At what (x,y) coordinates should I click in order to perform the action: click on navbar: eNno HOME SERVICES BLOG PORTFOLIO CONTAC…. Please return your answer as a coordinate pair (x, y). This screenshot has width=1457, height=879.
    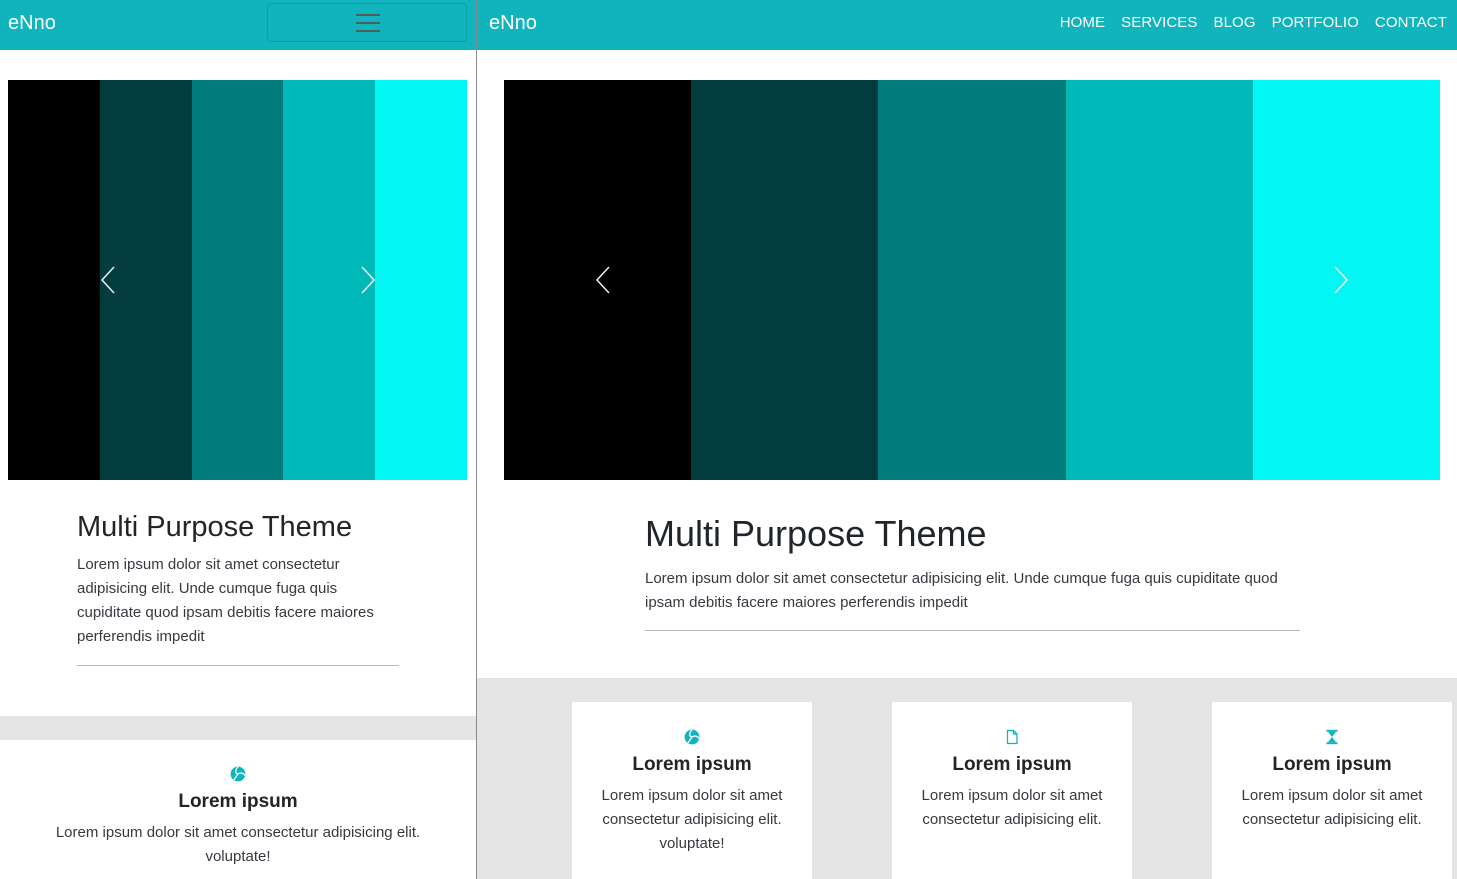
    Looking at the image, I should click on (967, 25).